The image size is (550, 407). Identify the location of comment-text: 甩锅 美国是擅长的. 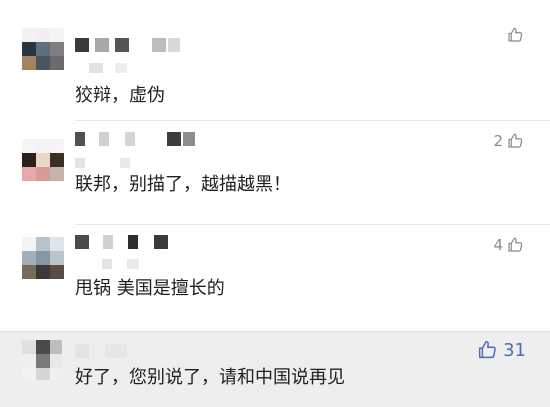
(150, 288).